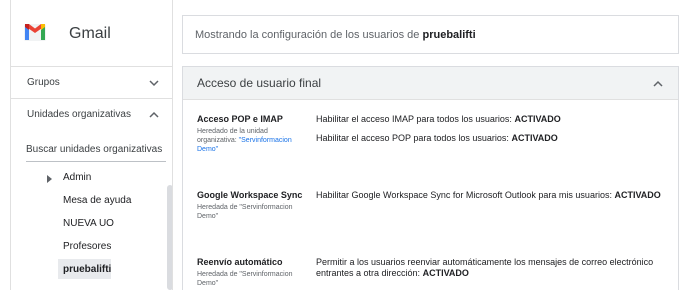  What do you see at coordinates (43, 82) in the screenshot?
I see `section-grupos-label: Grupos` at bounding box center [43, 82].